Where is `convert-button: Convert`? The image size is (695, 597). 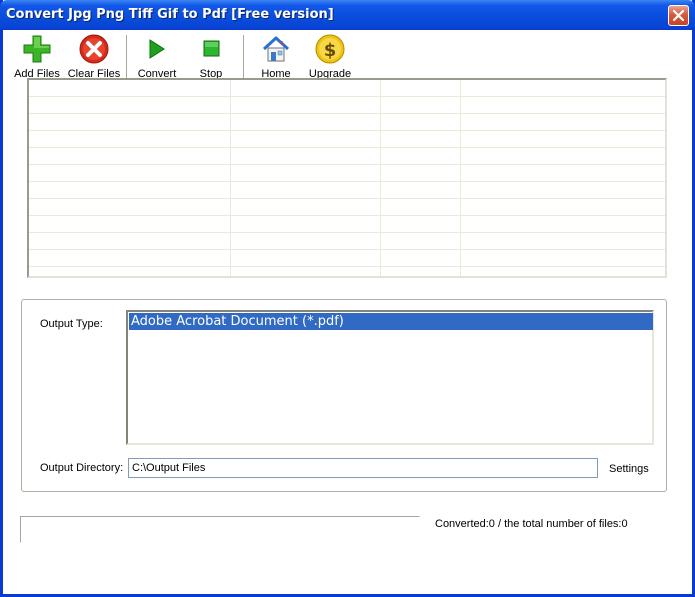
convert-button: Convert is located at coordinates (157, 58).